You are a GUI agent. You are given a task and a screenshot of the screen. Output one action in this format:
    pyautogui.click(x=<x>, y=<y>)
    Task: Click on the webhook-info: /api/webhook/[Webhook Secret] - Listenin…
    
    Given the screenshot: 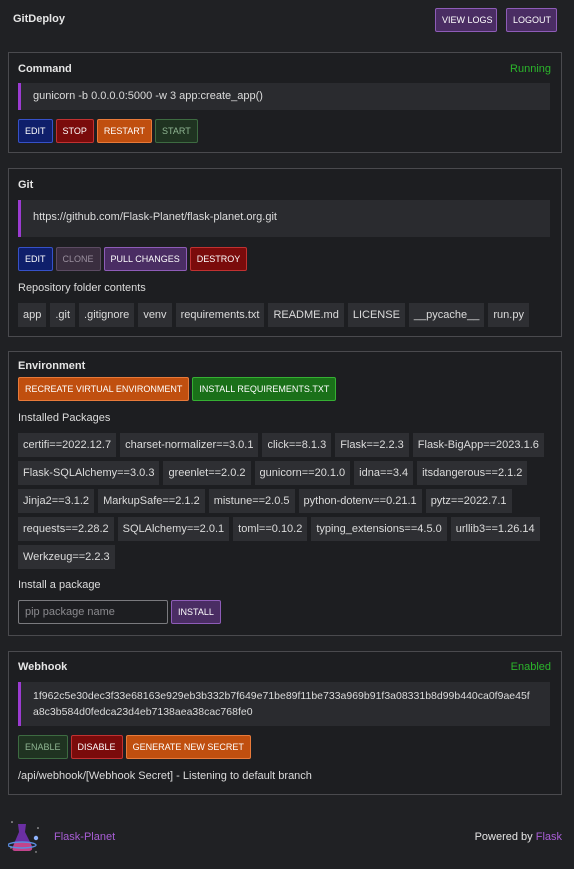 What is the action you would take?
    pyautogui.click(x=165, y=776)
    